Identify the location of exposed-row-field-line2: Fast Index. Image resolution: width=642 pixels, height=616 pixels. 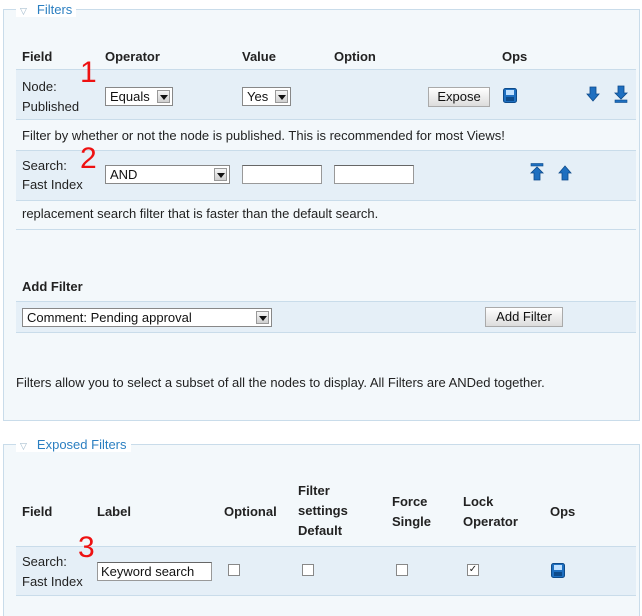
(52, 581).